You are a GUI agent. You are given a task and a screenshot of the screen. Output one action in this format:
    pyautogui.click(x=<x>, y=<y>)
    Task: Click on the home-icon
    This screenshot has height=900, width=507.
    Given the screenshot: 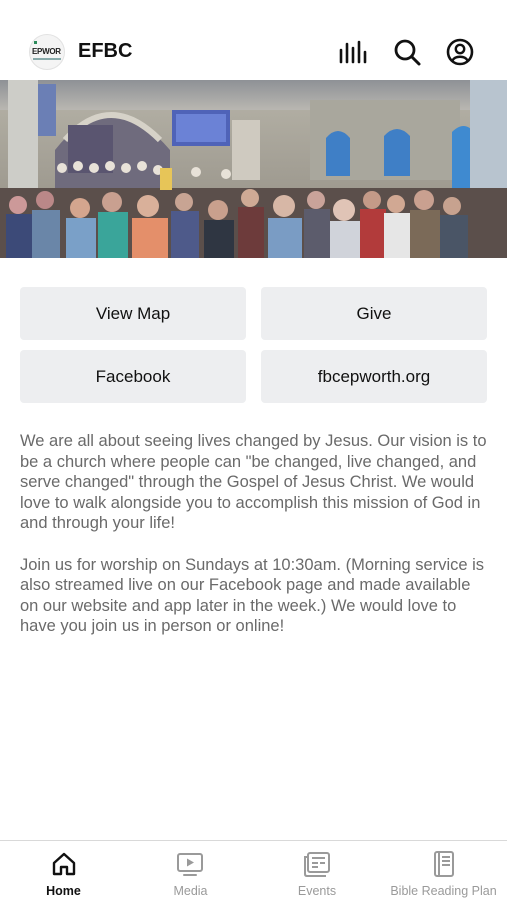 What is the action you would take?
    pyautogui.click(x=64, y=864)
    